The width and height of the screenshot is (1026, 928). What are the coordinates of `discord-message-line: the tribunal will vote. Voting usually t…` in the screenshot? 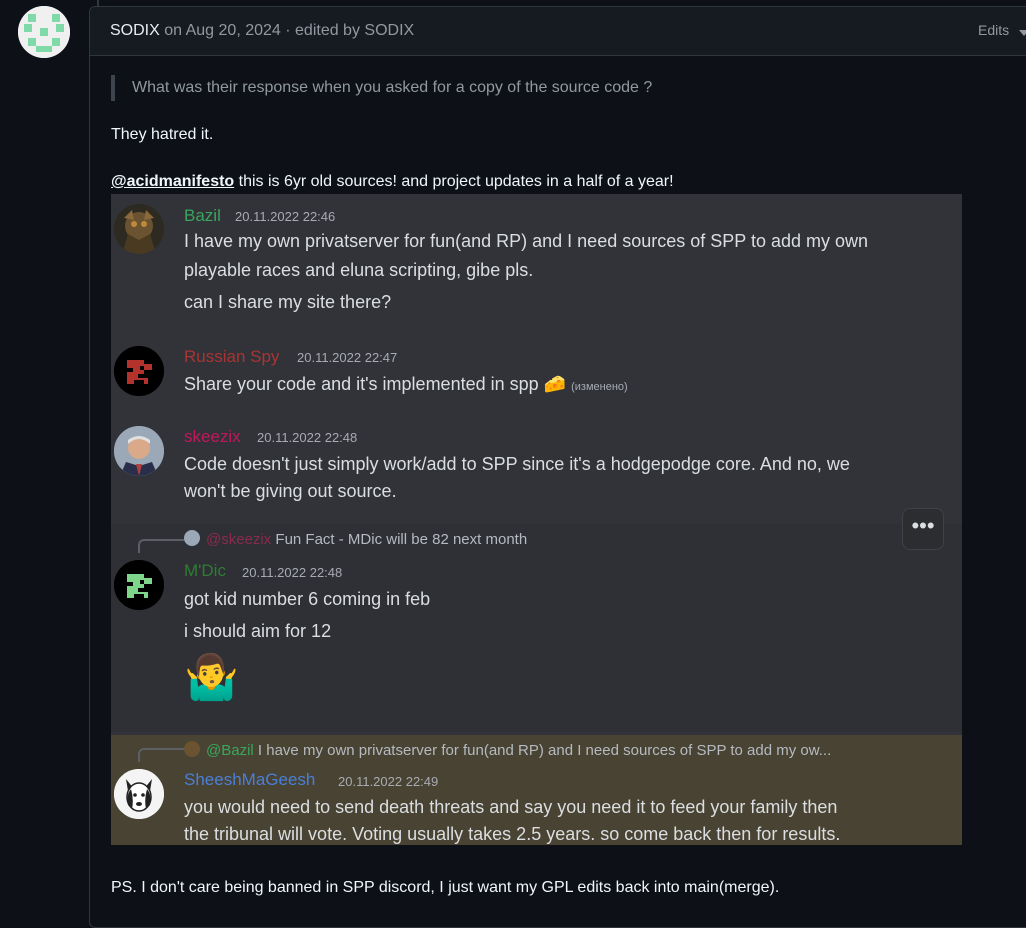 It's located at (512, 834).